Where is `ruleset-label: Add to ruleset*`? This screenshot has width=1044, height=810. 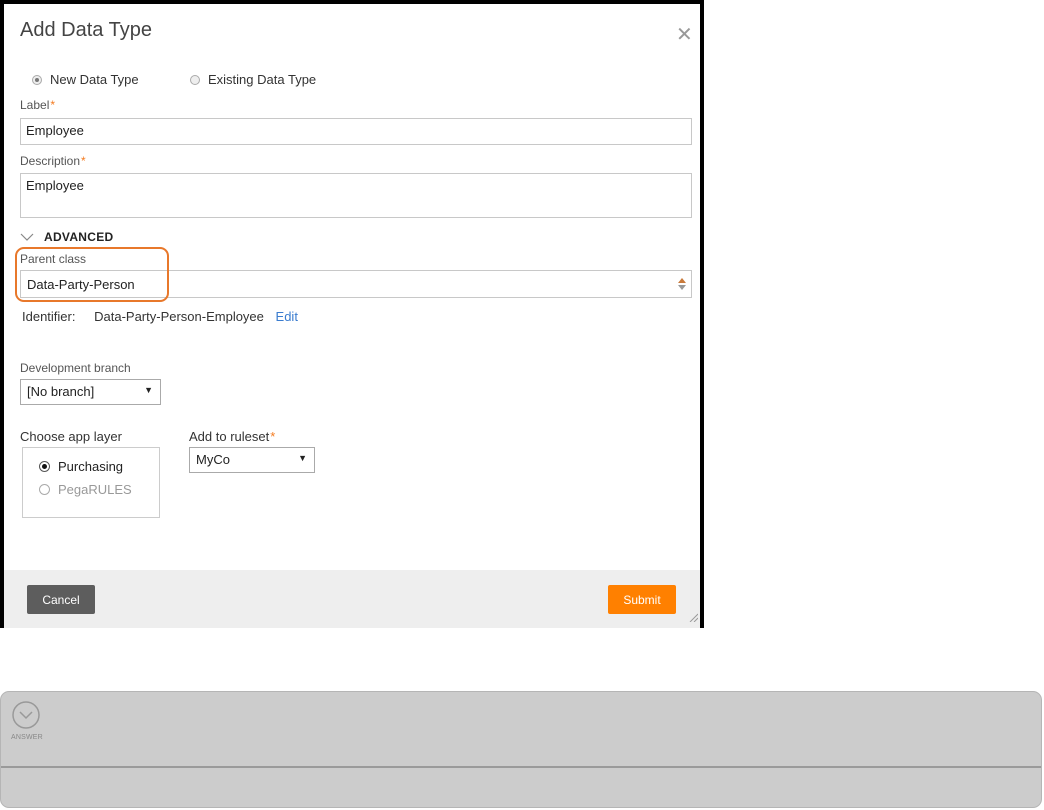
ruleset-label: Add to ruleset* is located at coordinates (232, 436).